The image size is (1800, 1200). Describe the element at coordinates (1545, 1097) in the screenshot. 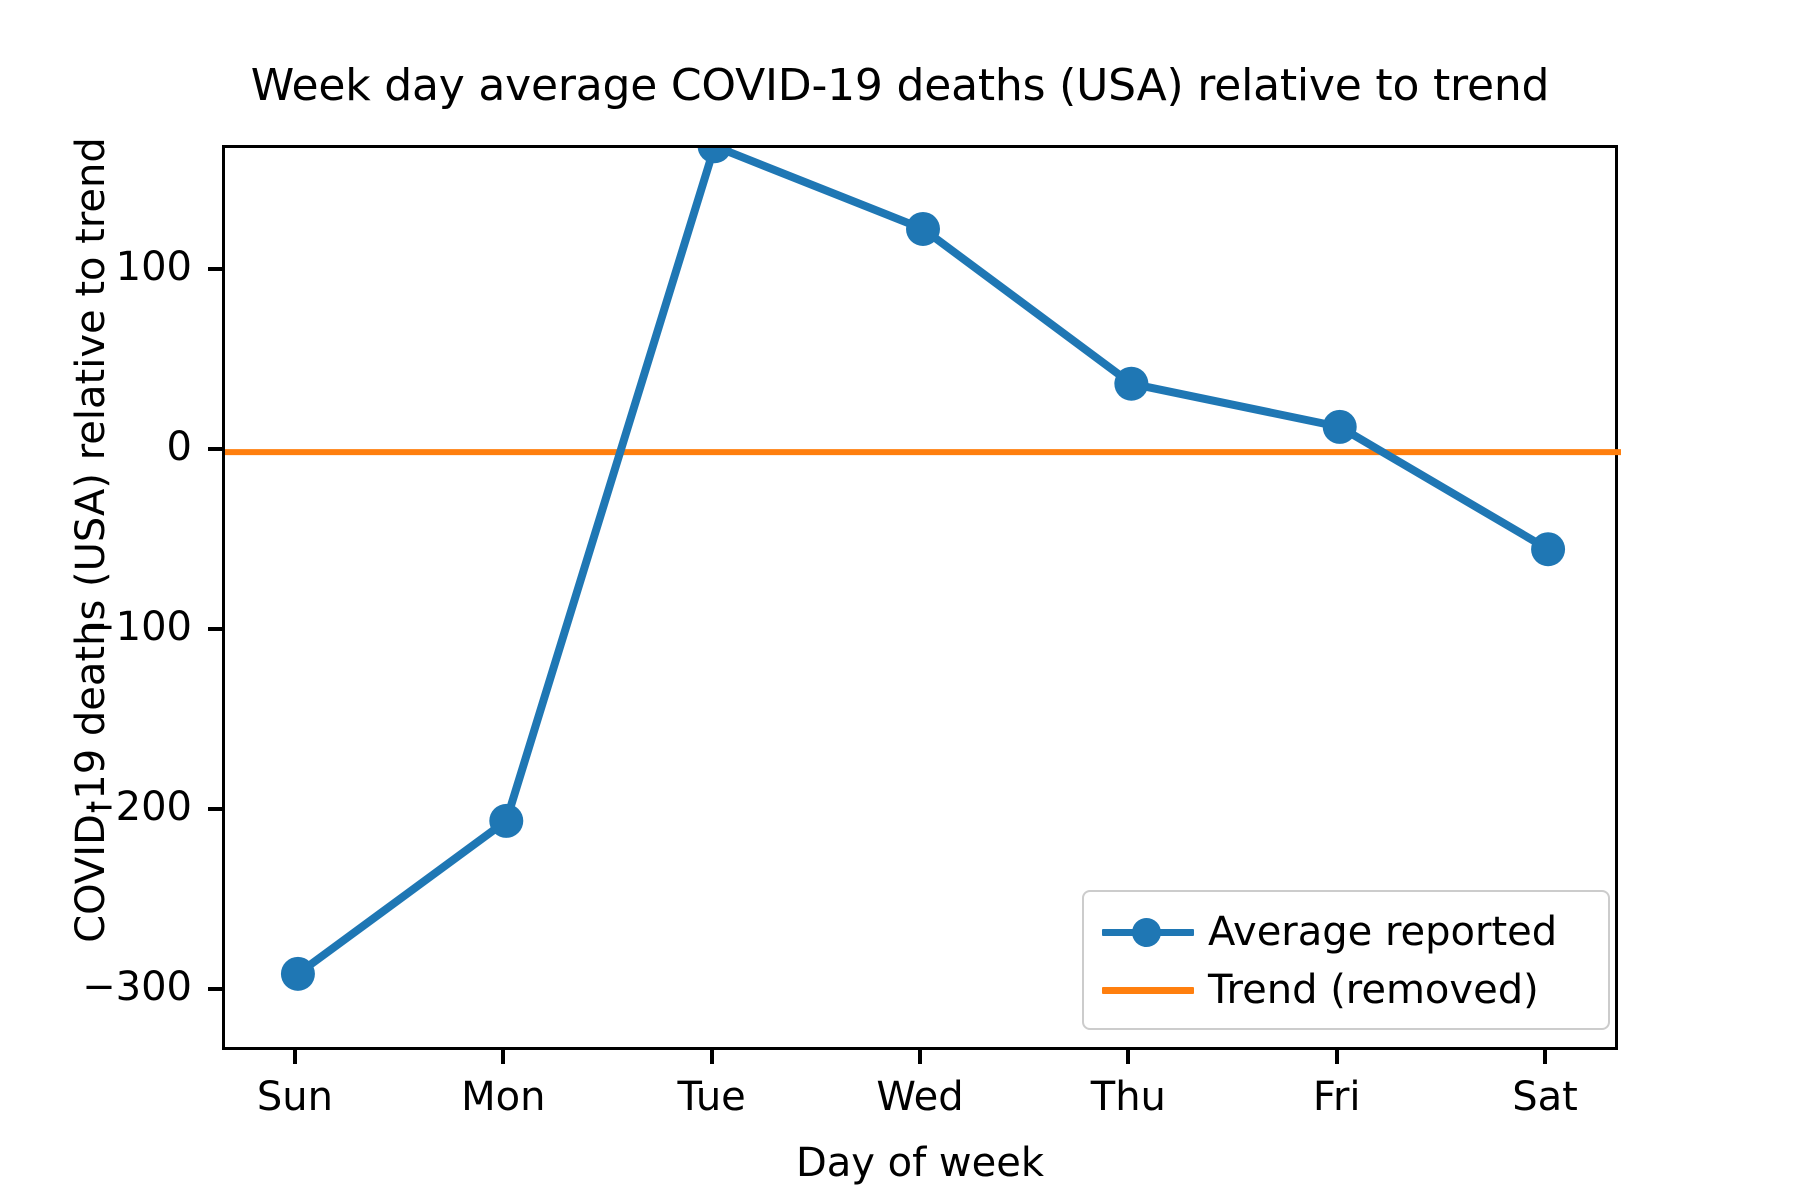

I see `x-tick-label: Sat` at that location.